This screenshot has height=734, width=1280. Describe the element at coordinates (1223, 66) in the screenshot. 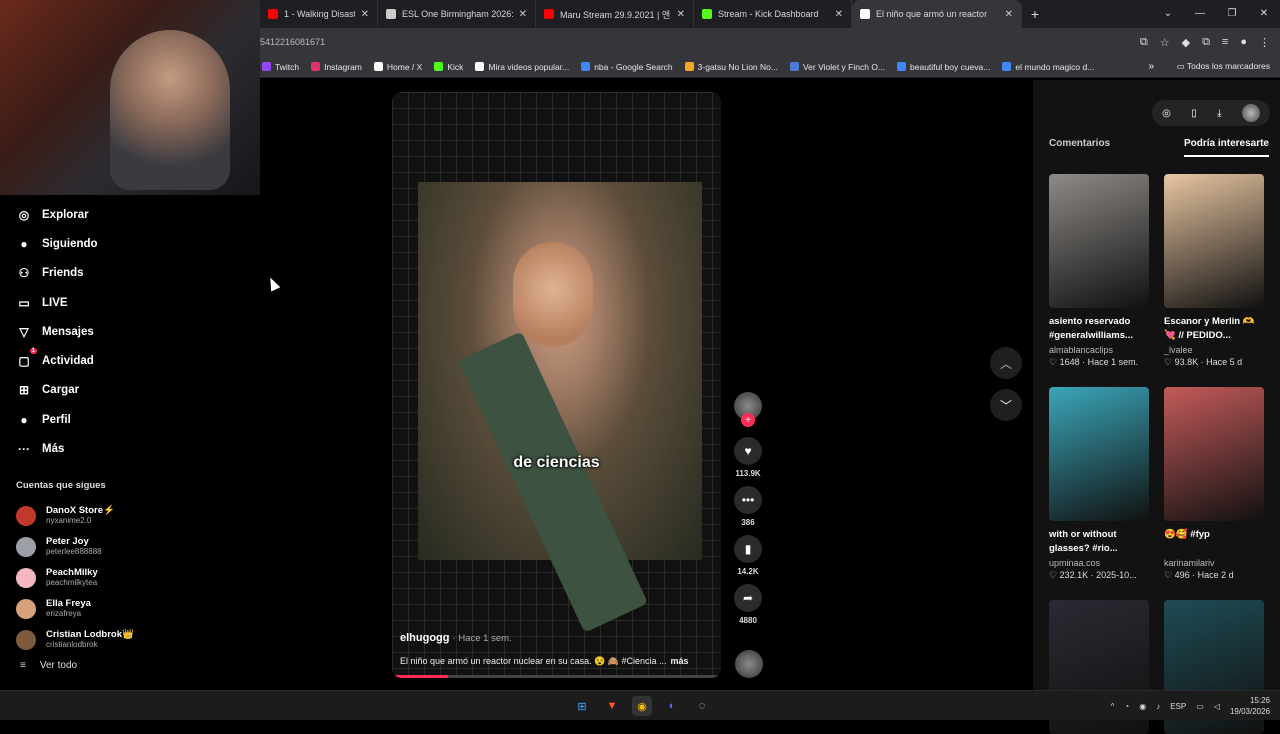

I see `all-bookmarks: ▭ Todos los marcadores` at that location.